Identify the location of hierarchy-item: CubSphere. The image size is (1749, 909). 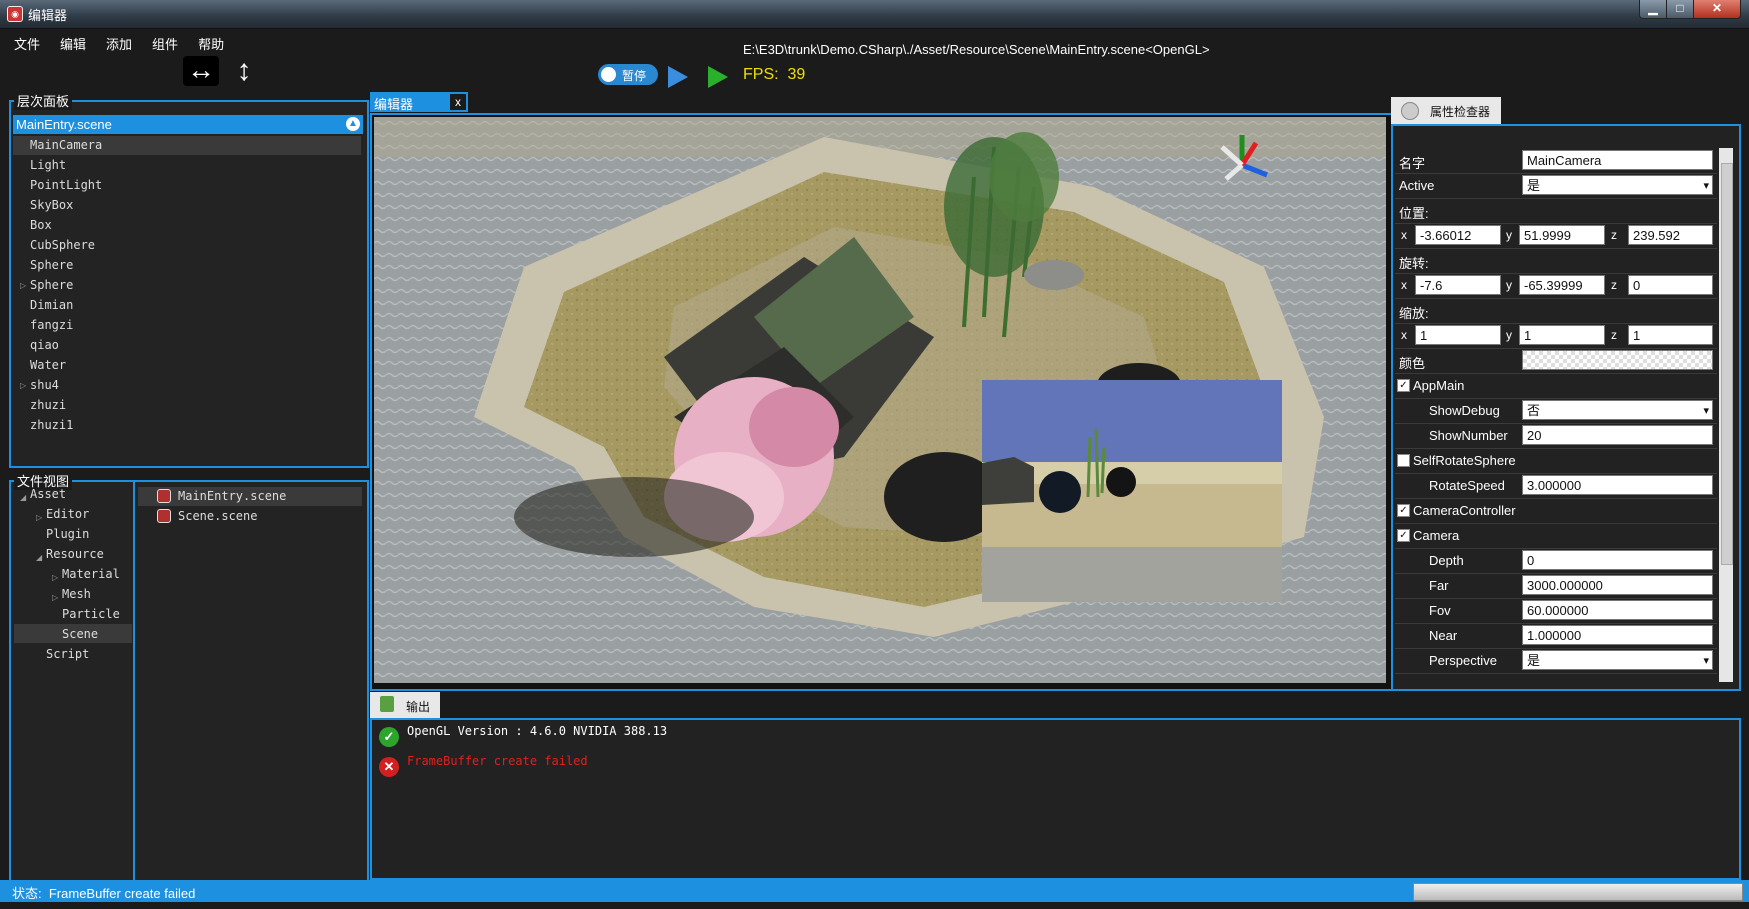
(62, 245).